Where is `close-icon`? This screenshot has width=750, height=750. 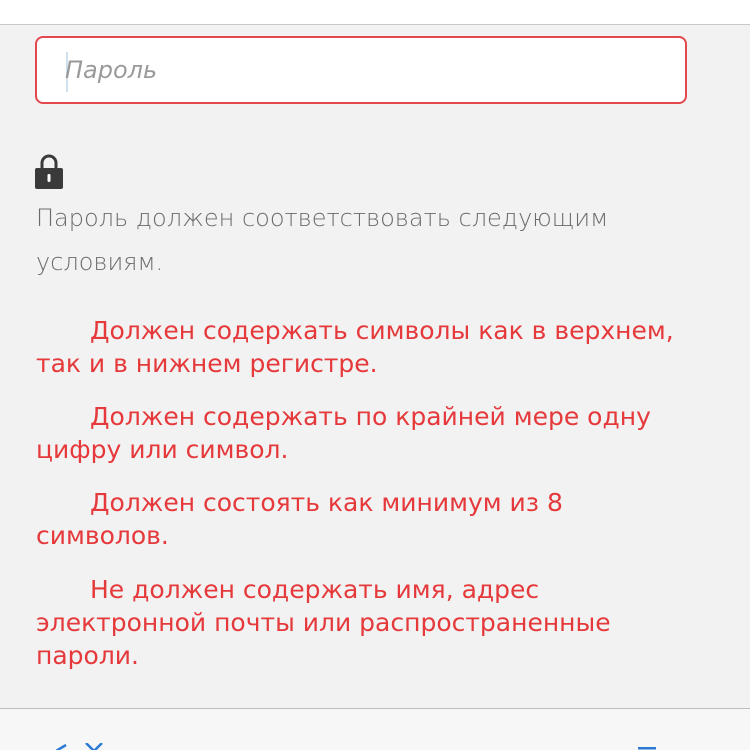
close-icon is located at coordinates (81, 746).